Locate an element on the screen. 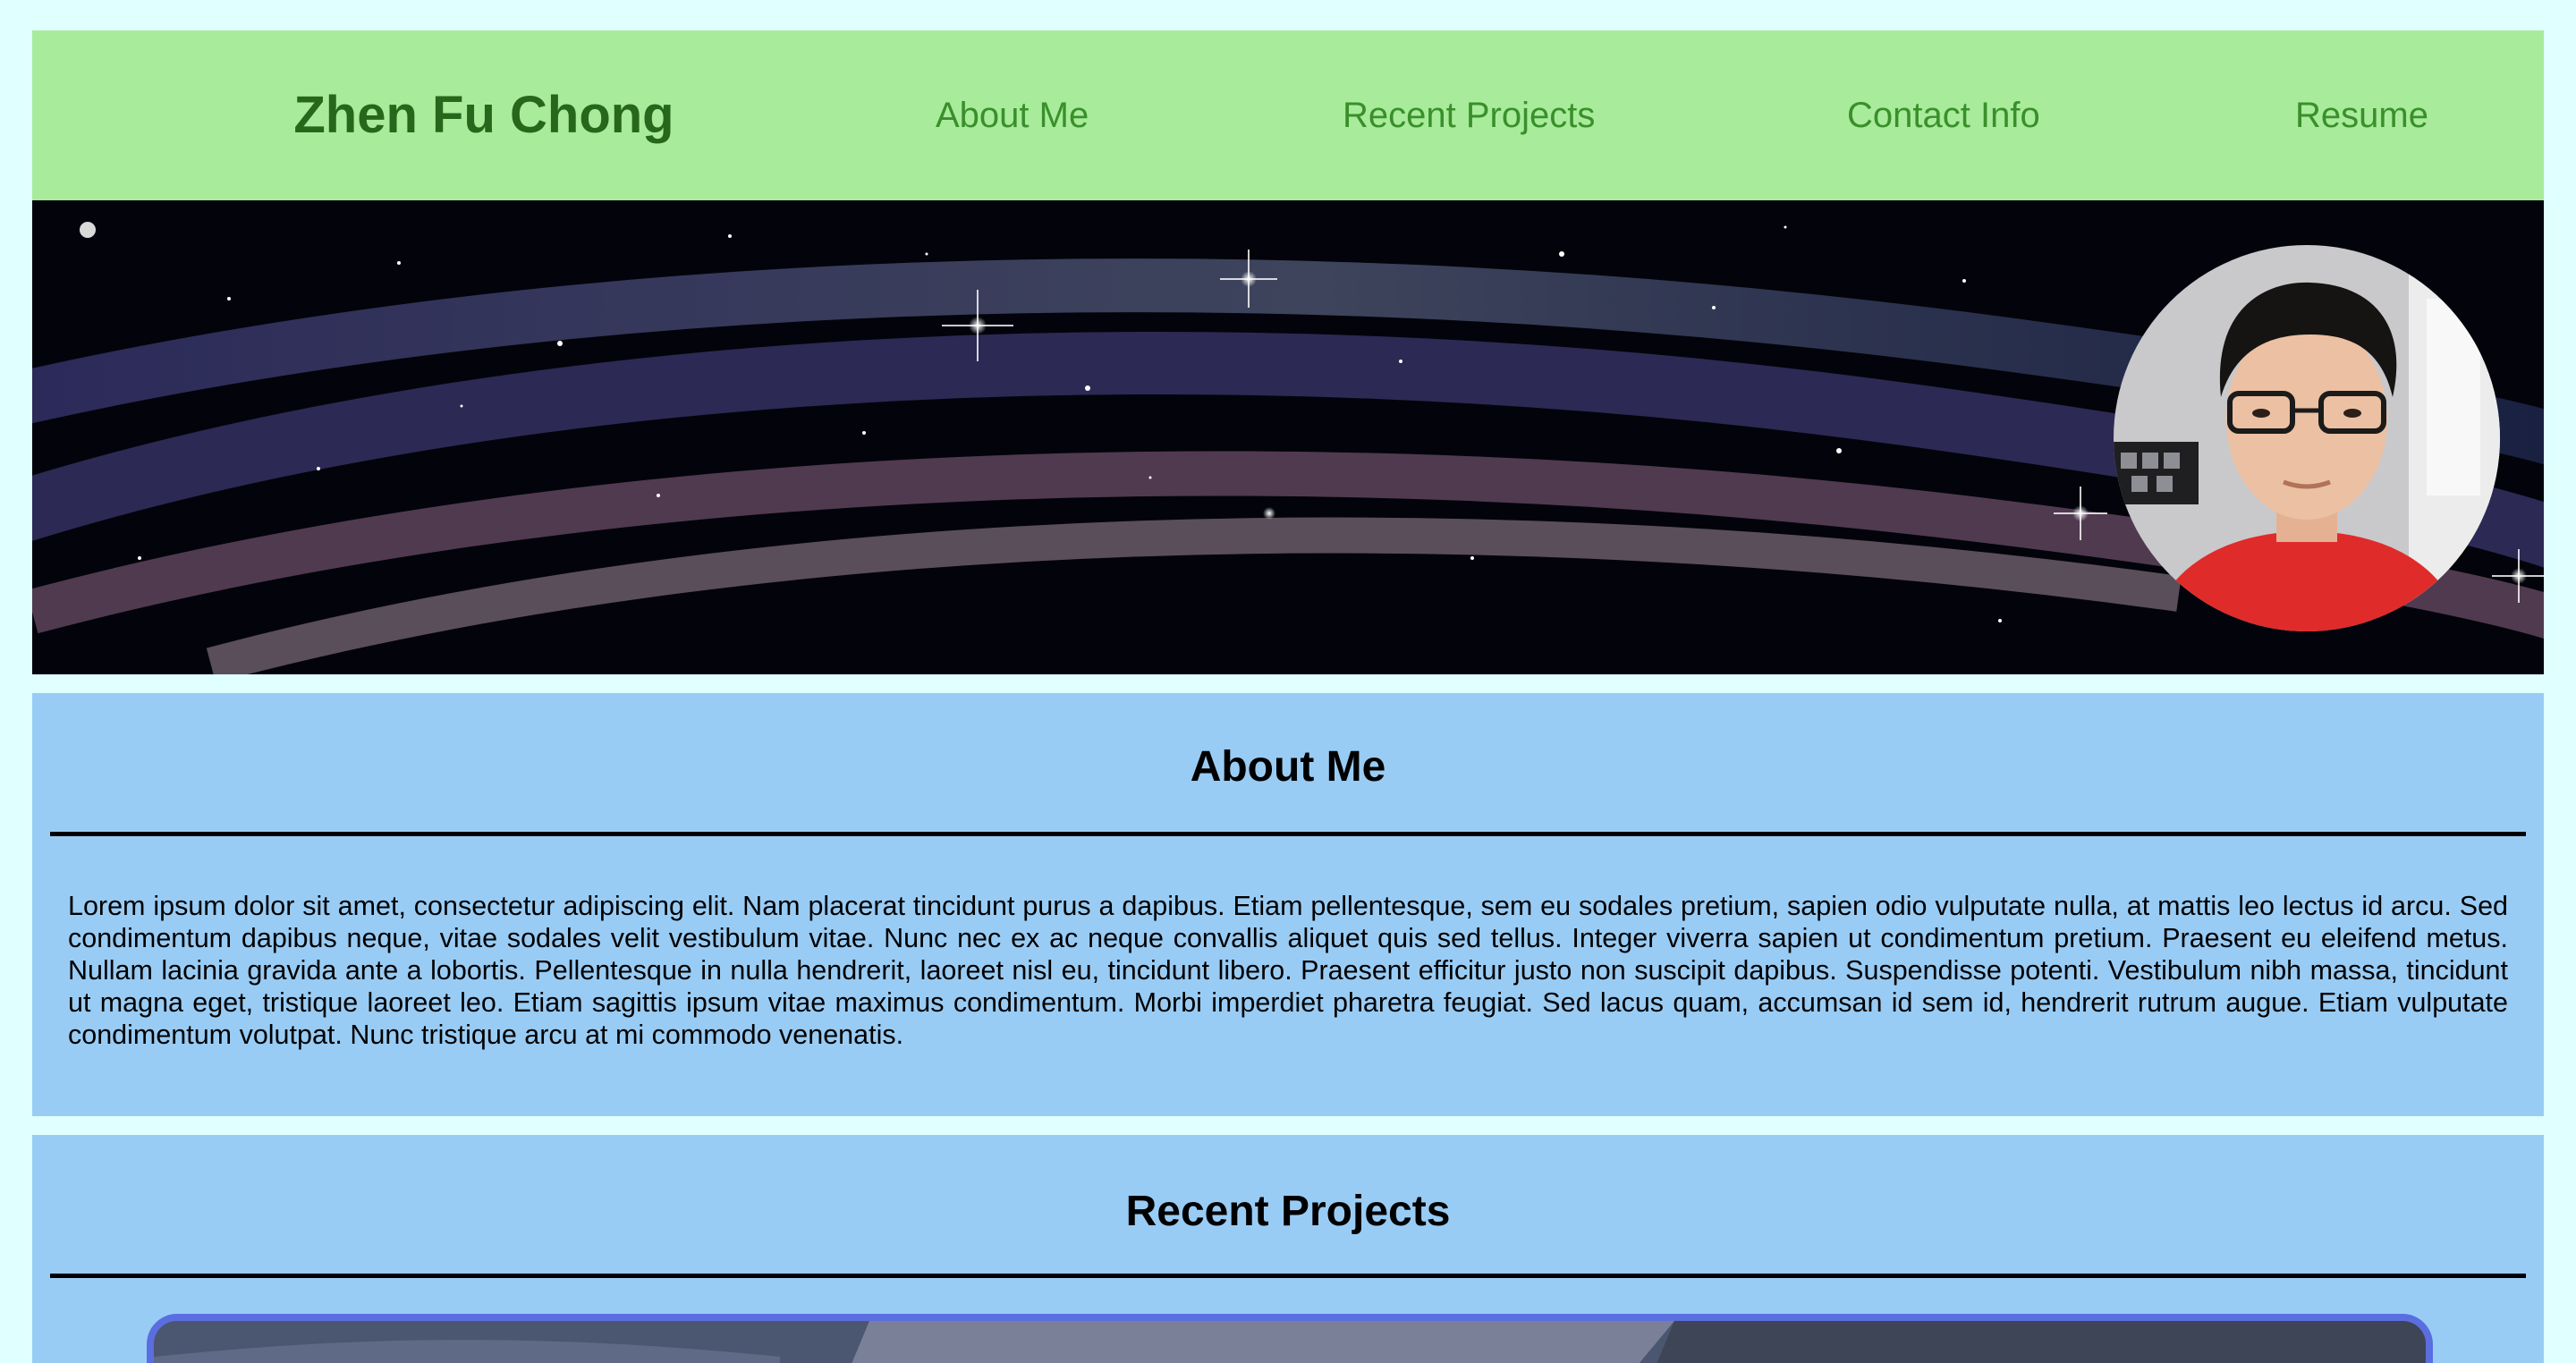  recent-projects-divider is located at coordinates (1288, 1276).